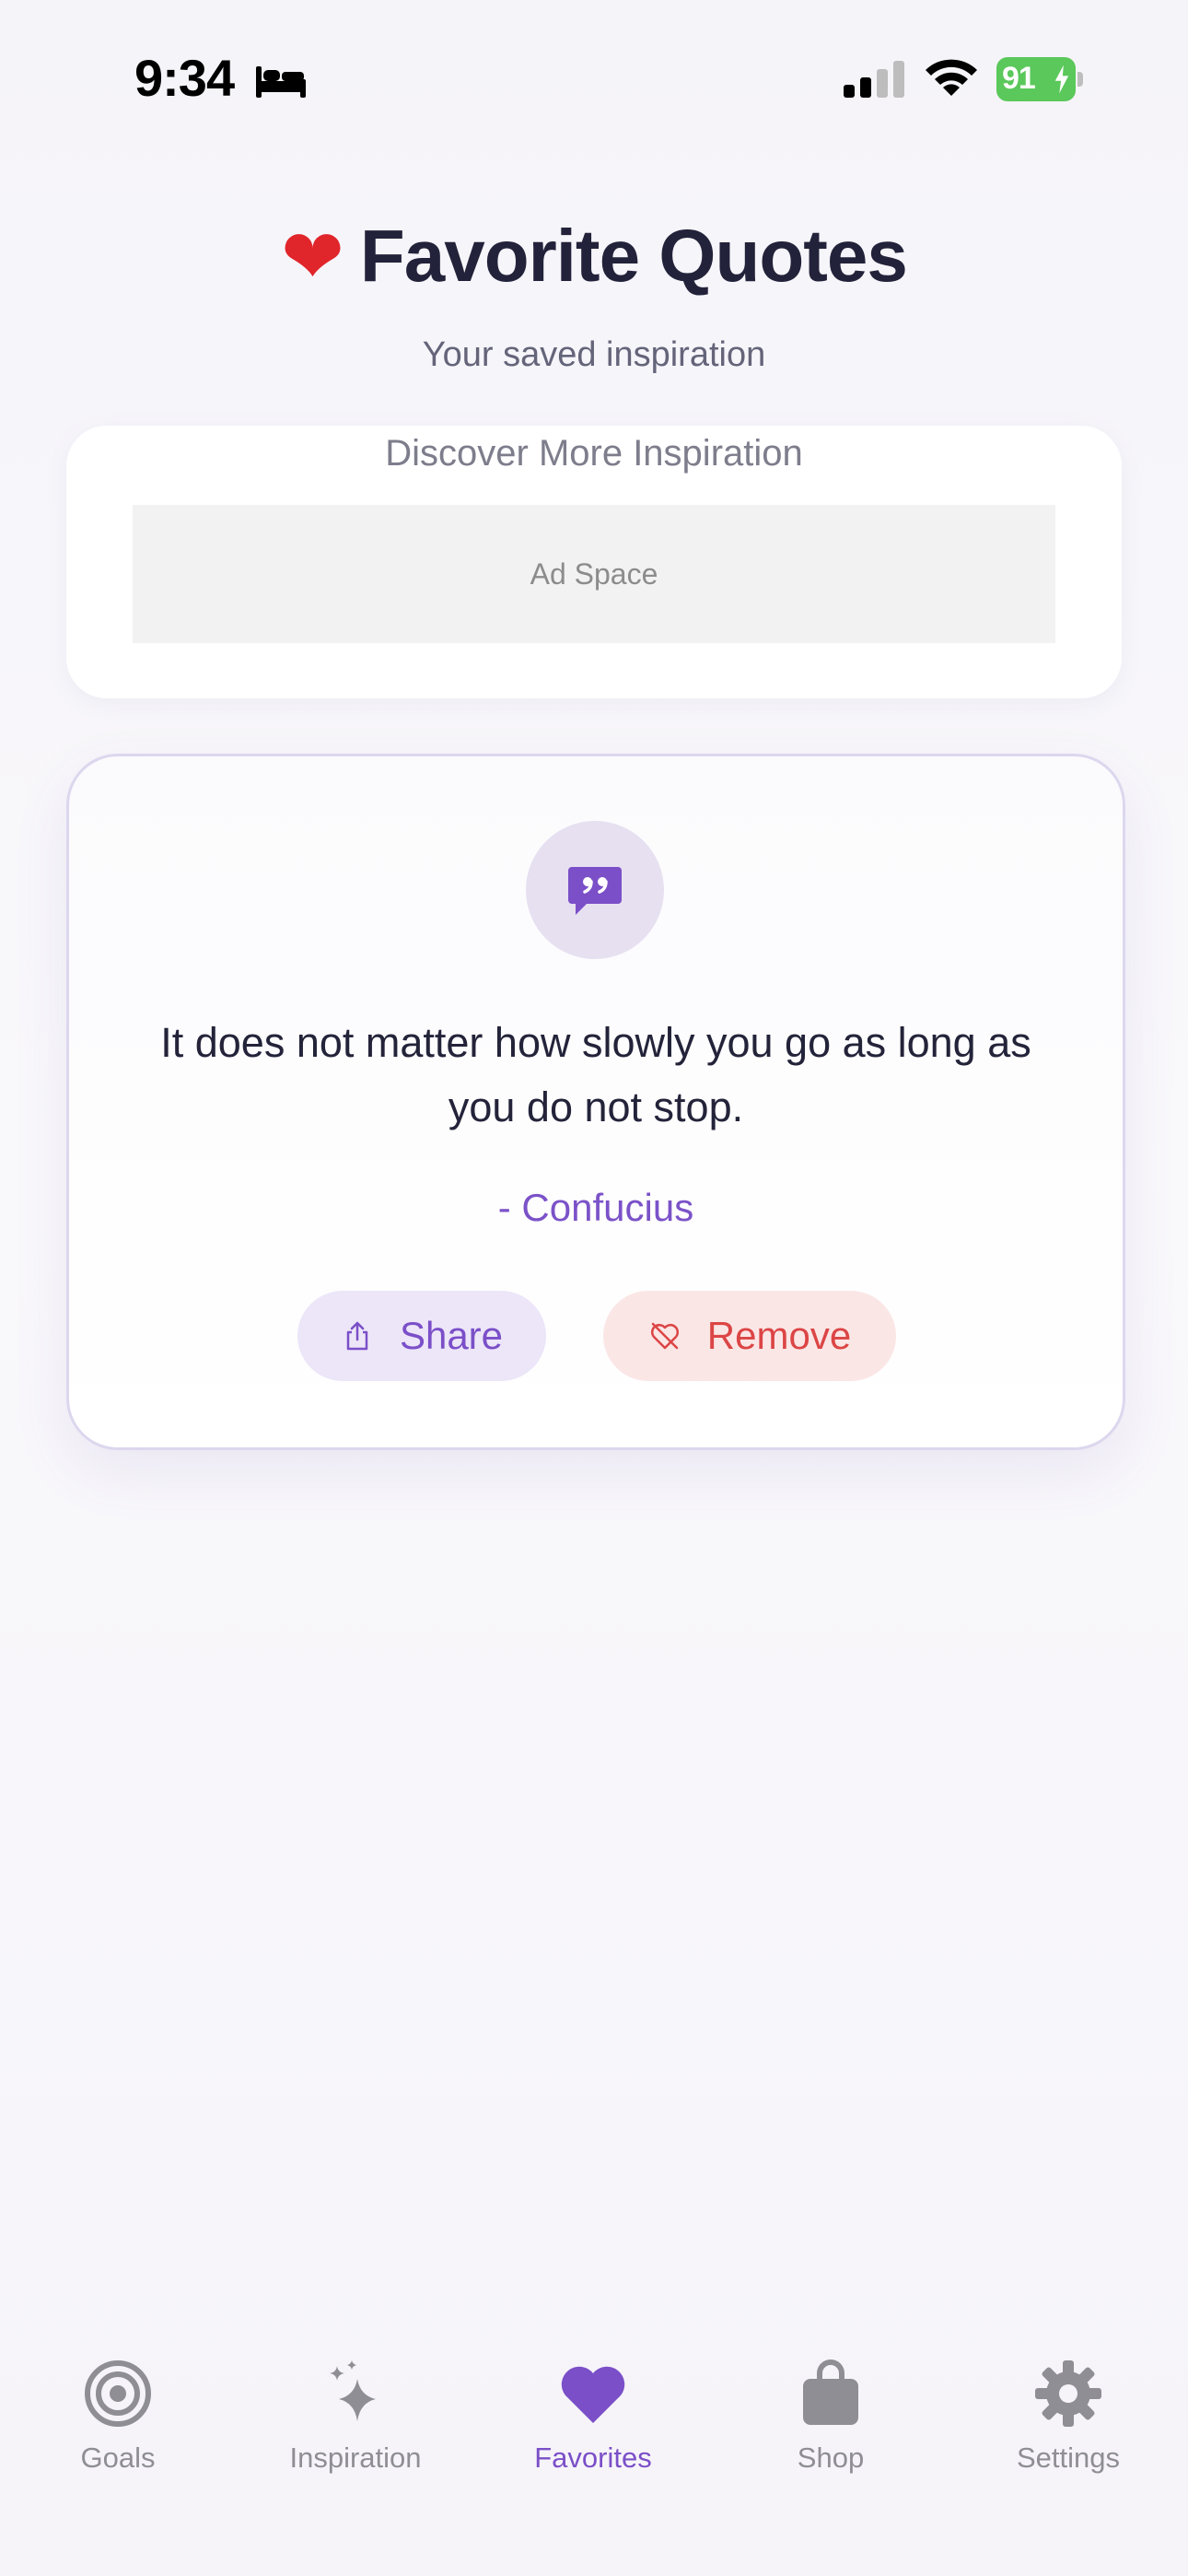 This screenshot has width=1188, height=2576. What do you see at coordinates (118, 2457) in the screenshot?
I see `tab-goals-label: Goals` at bounding box center [118, 2457].